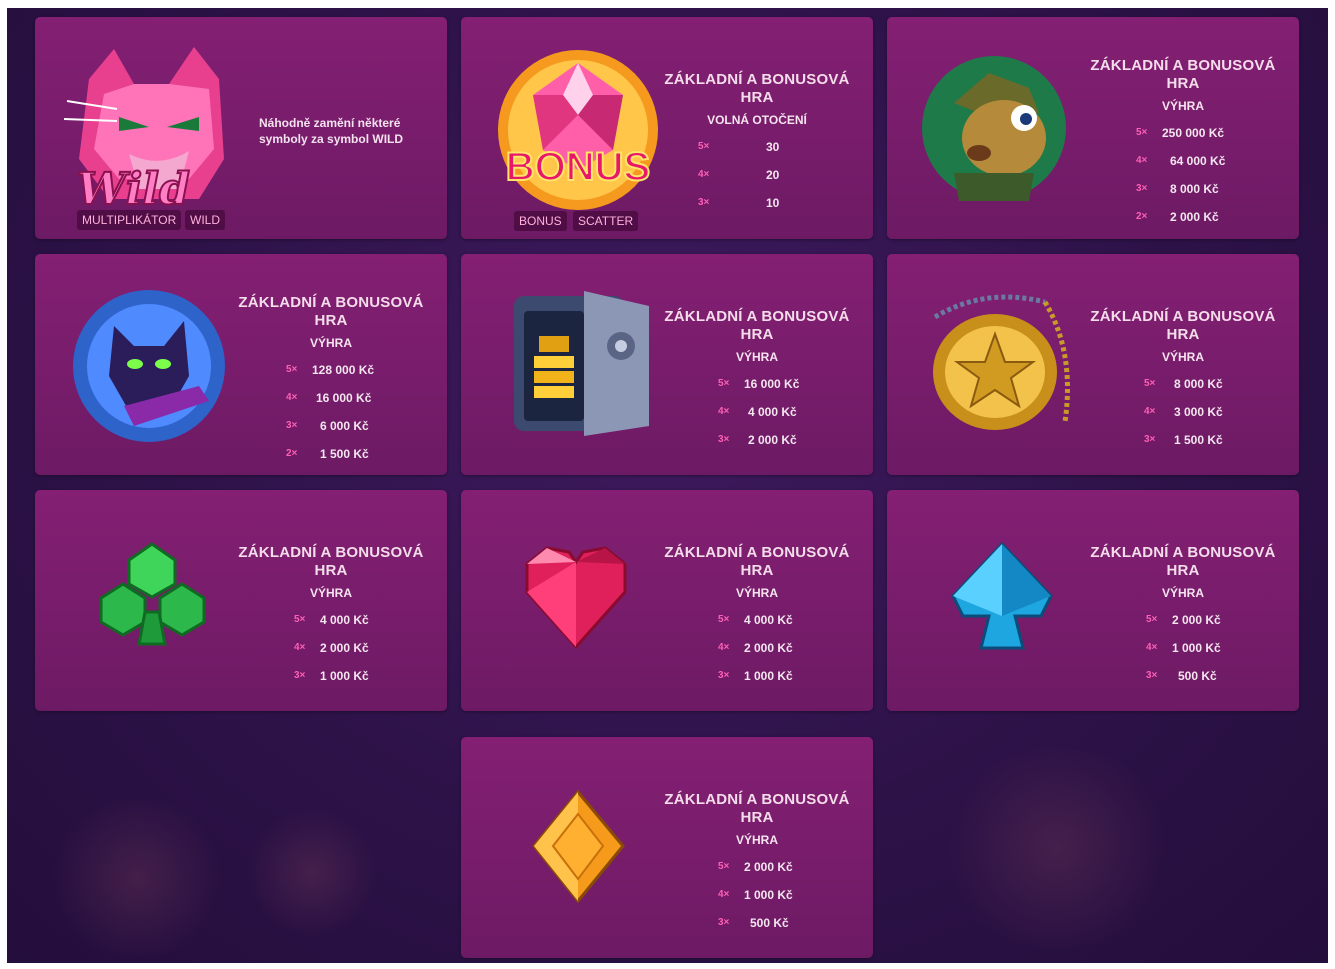 The height and width of the screenshot is (969, 1335). I want to click on payout-value: 64 000 Kč, so click(1198, 161).